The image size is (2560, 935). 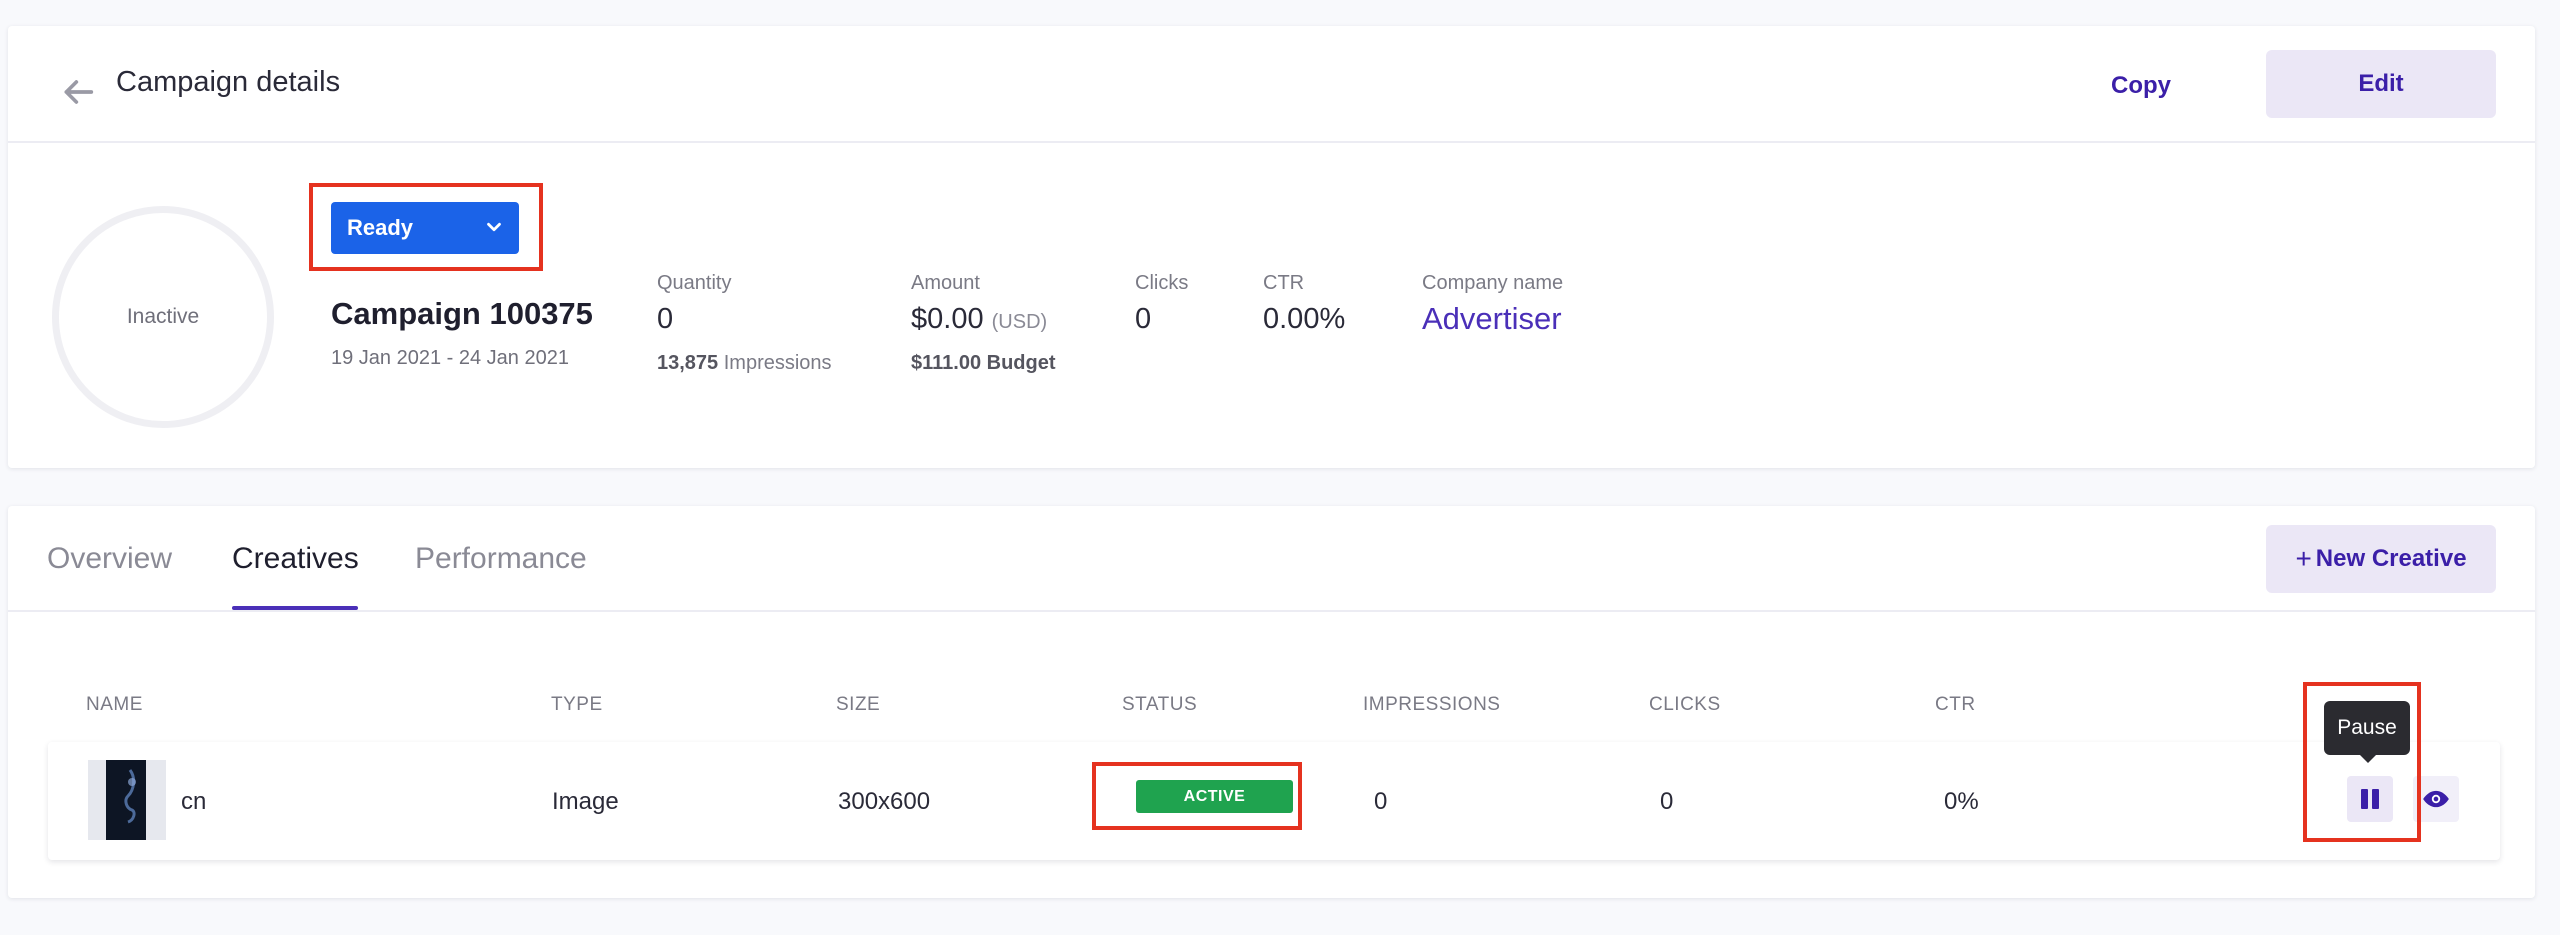 I want to click on creative-type: Image, so click(x=585, y=801).